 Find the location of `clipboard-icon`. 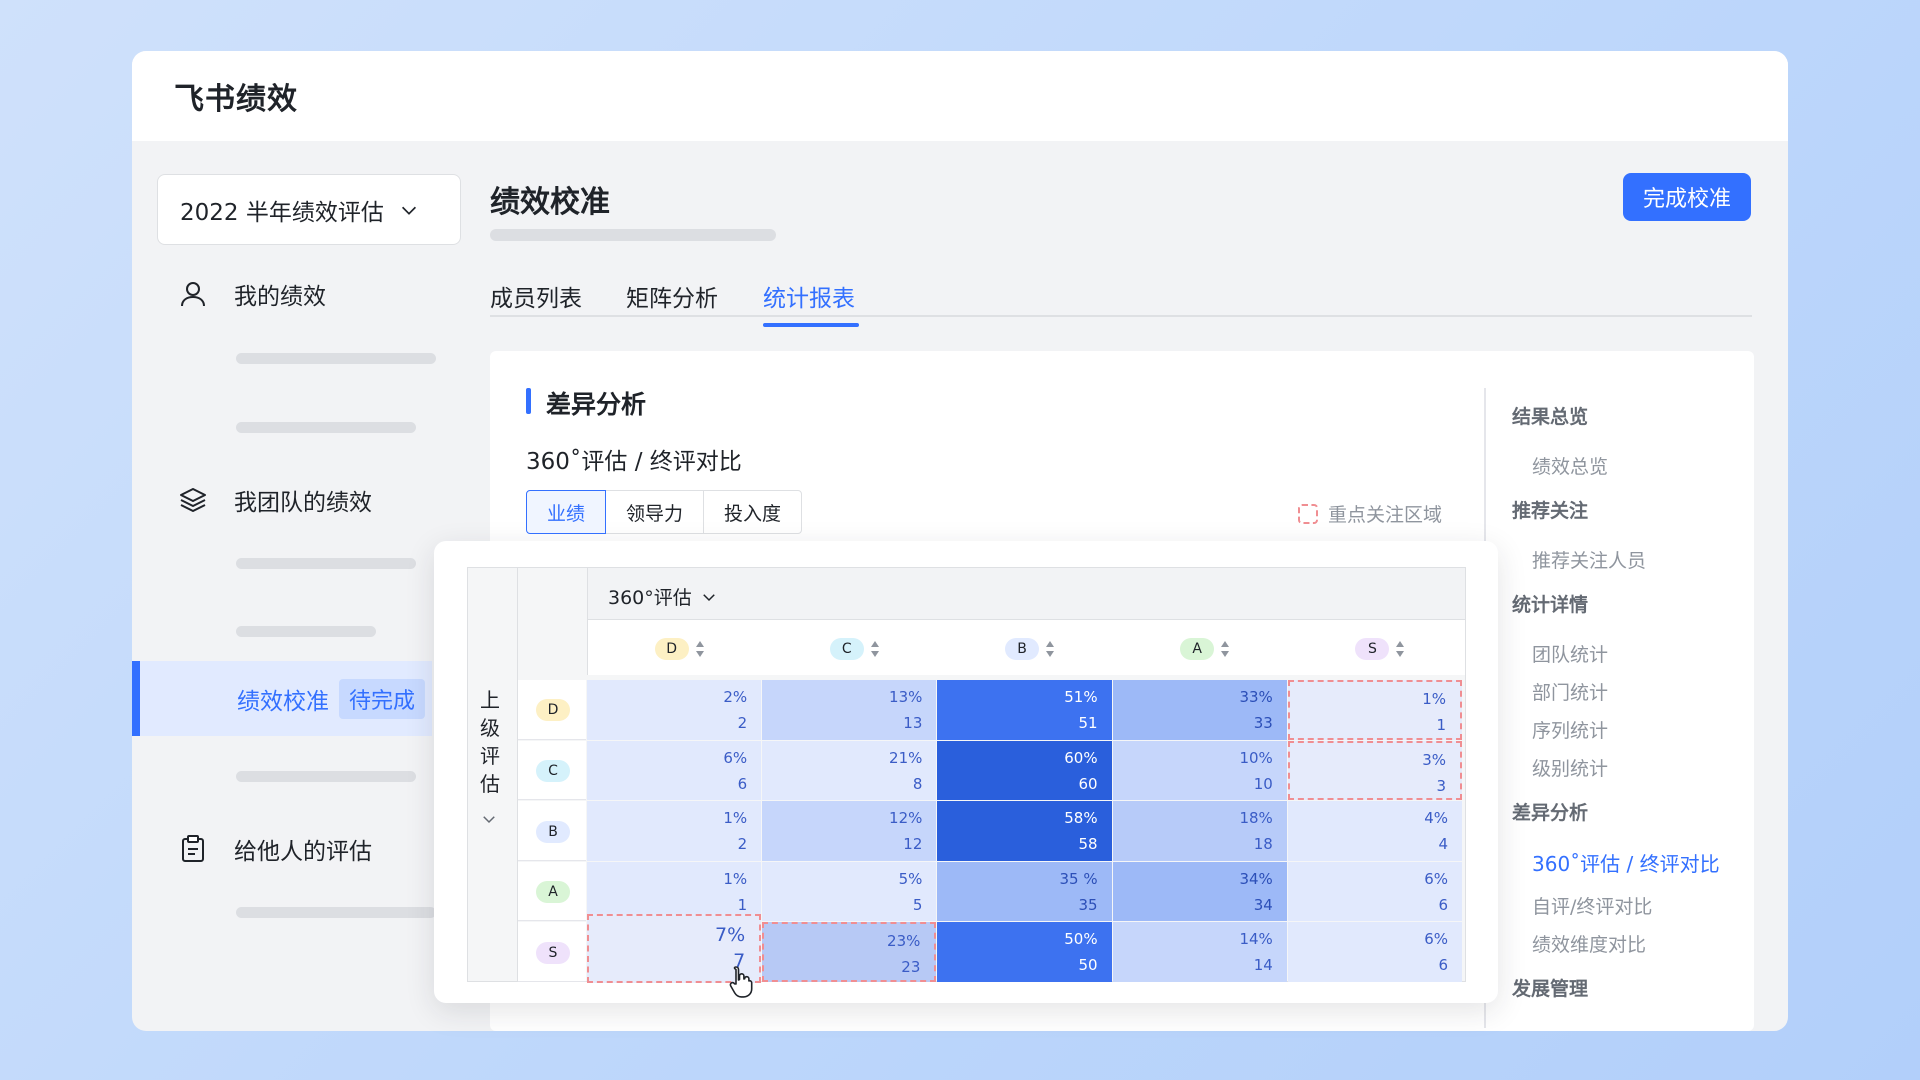

clipboard-icon is located at coordinates (193, 848).